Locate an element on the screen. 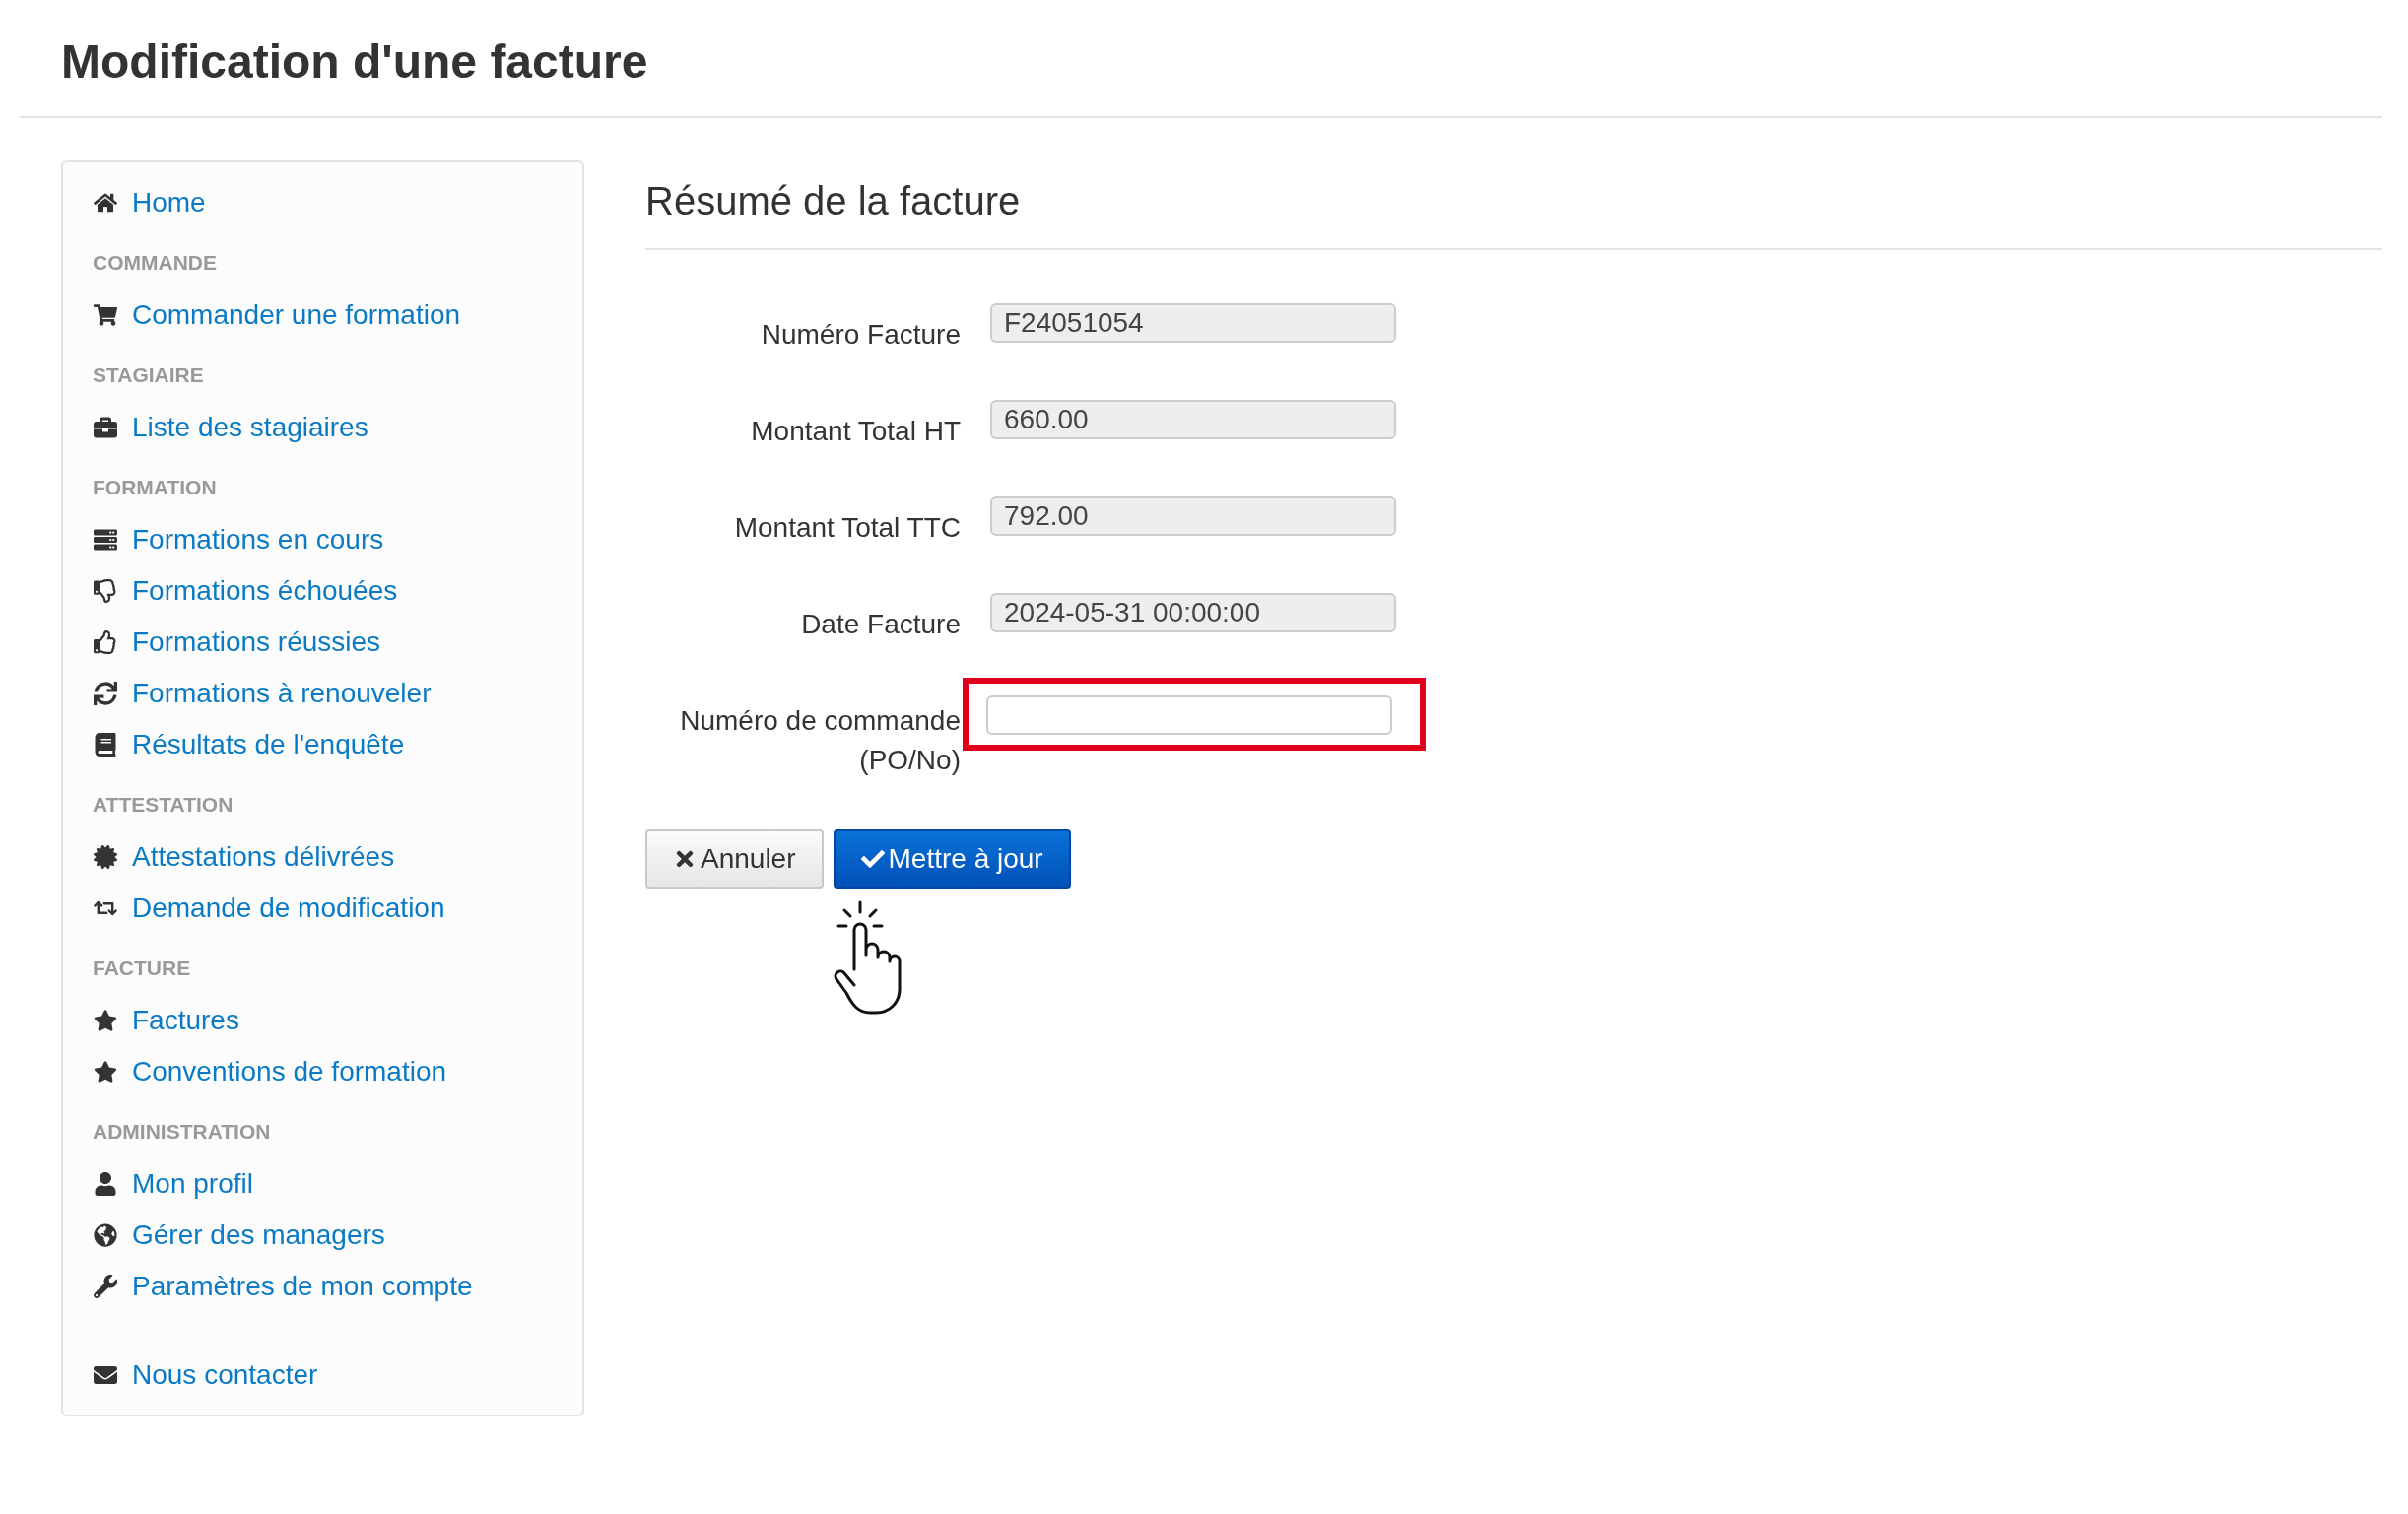 The image size is (2408, 1514). list-icon is located at coordinates (105, 540).